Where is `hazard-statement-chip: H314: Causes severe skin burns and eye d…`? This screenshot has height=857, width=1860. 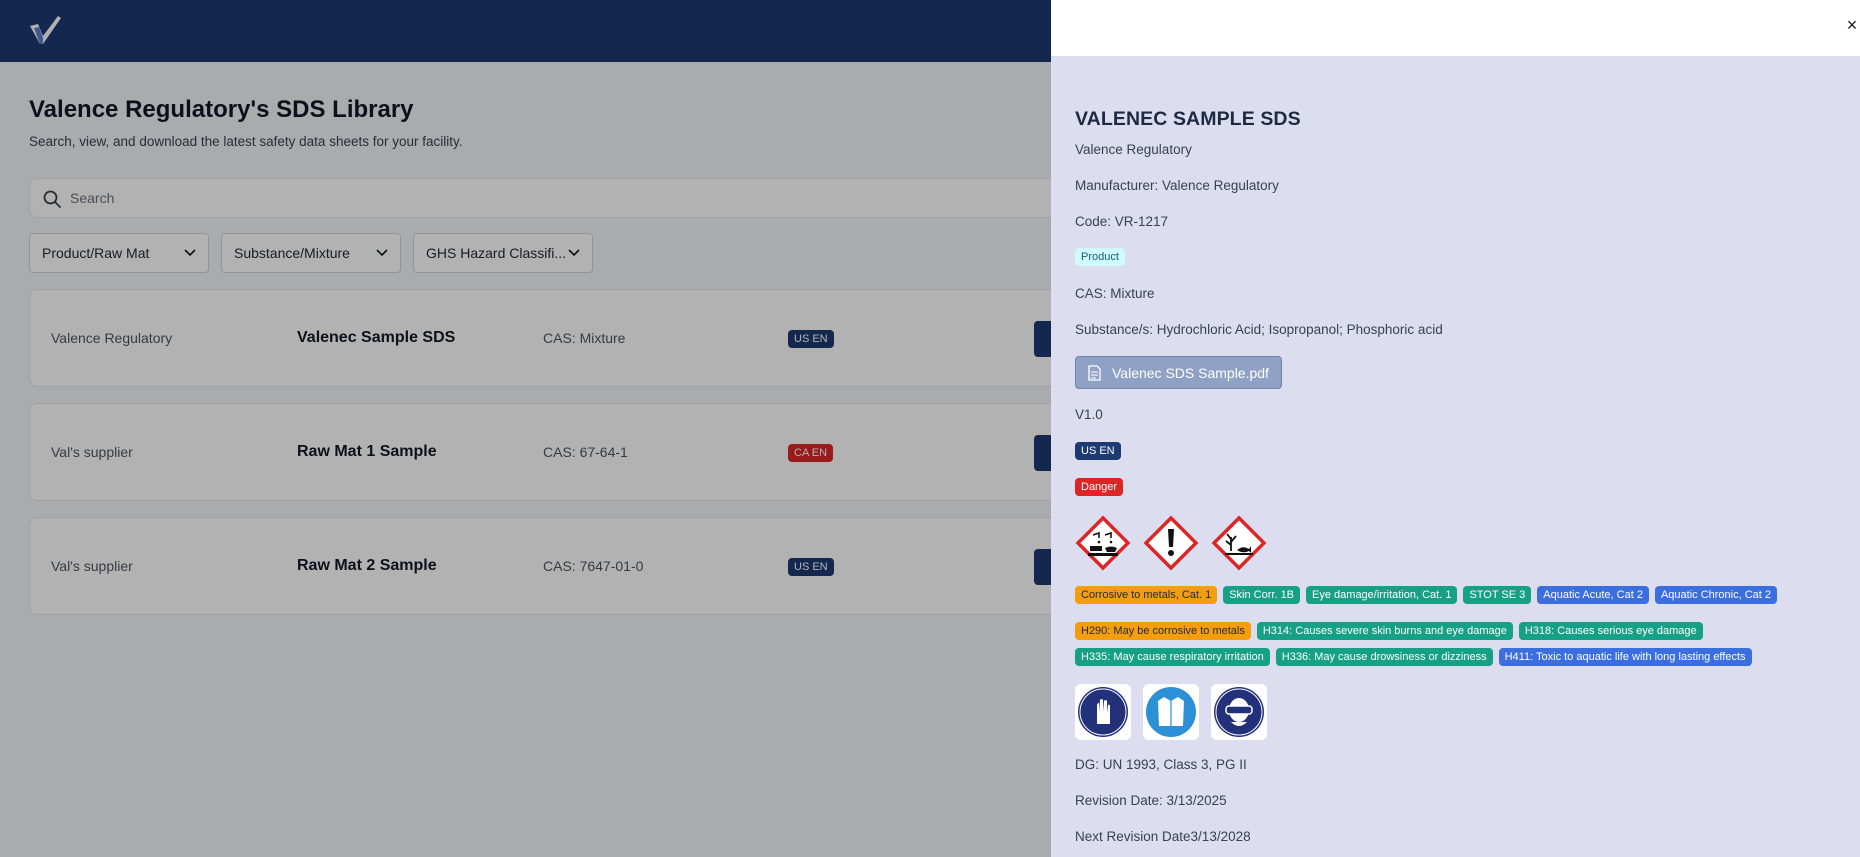
hazard-statement-chip: H314: Causes severe skin burns and eye d… is located at coordinates (1384, 631).